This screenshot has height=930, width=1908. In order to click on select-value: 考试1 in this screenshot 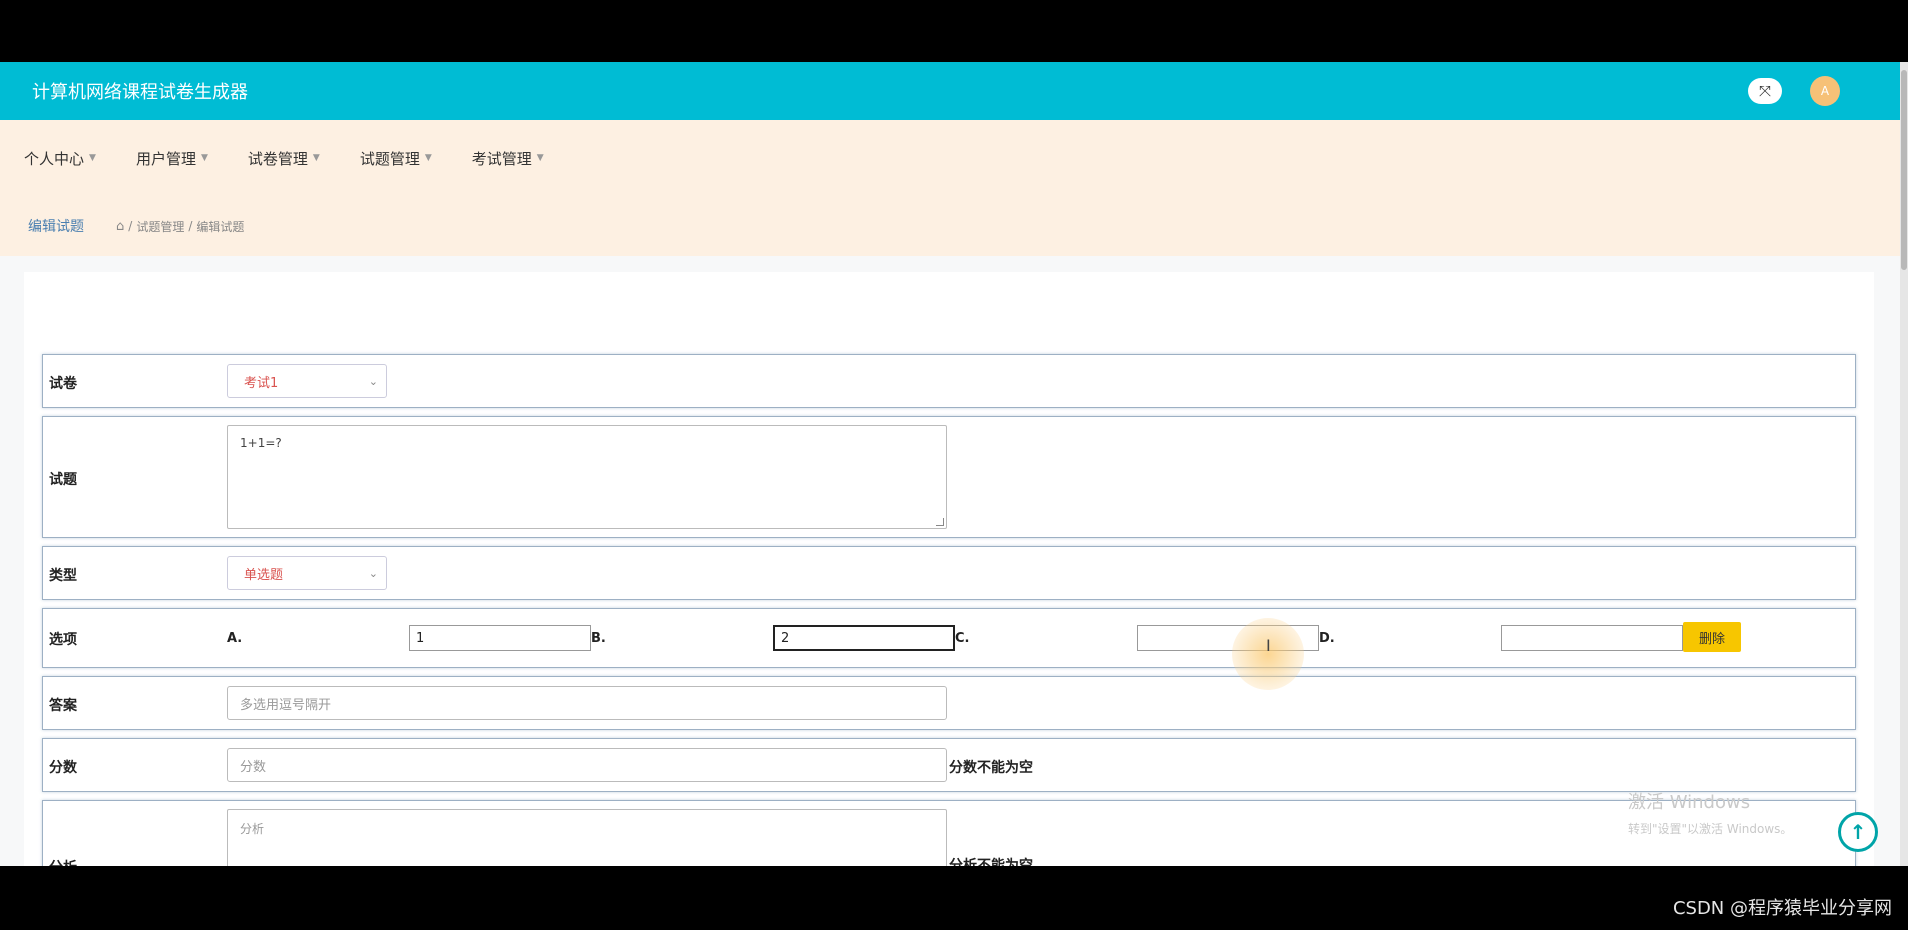, I will do `click(261, 383)`.